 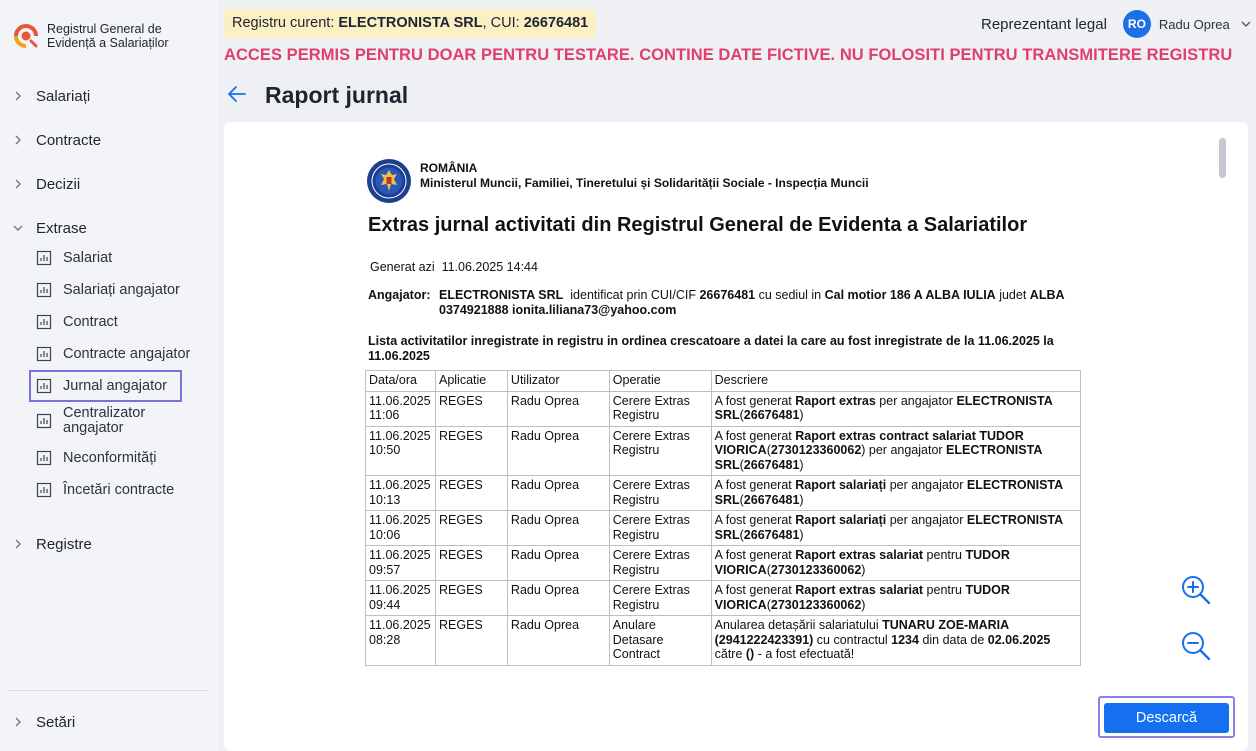 I want to click on sidebar-item-decizii: Decizii, so click(x=109, y=184).